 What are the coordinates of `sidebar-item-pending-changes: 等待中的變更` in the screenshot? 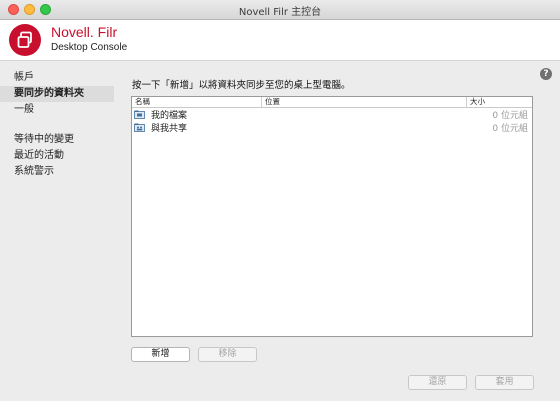 It's located at (57, 140).